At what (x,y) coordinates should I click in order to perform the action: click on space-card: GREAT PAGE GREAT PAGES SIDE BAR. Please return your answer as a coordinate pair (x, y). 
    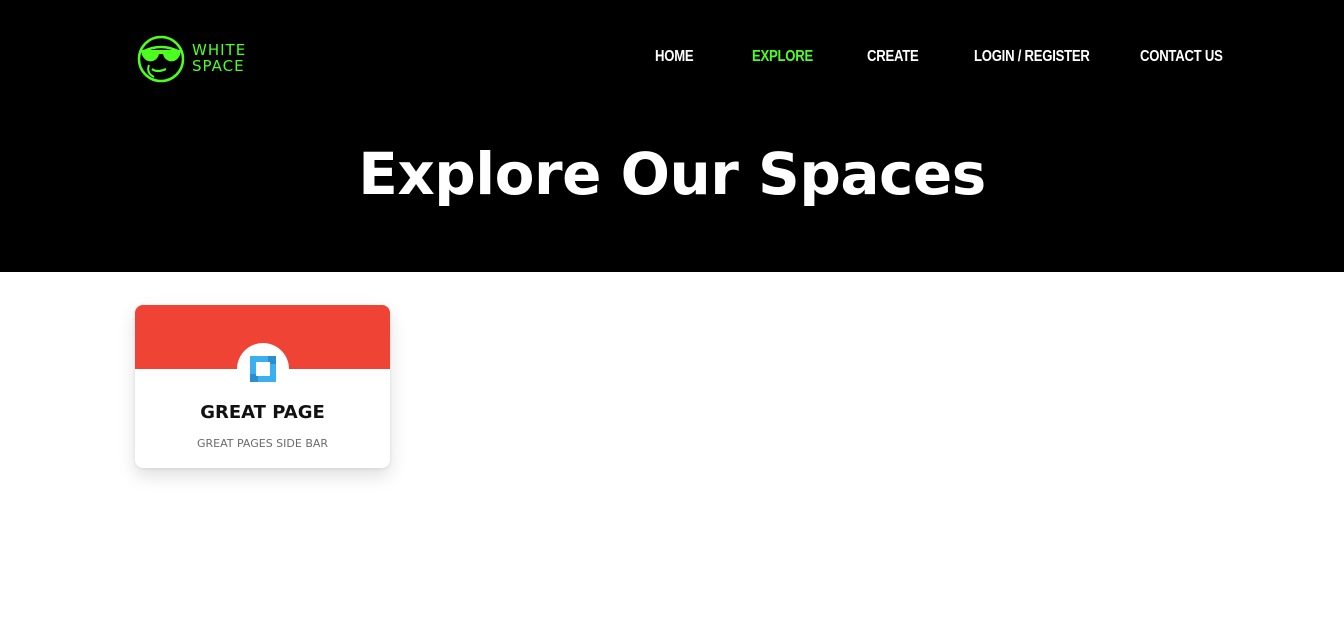
    Looking at the image, I should click on (262, 386).